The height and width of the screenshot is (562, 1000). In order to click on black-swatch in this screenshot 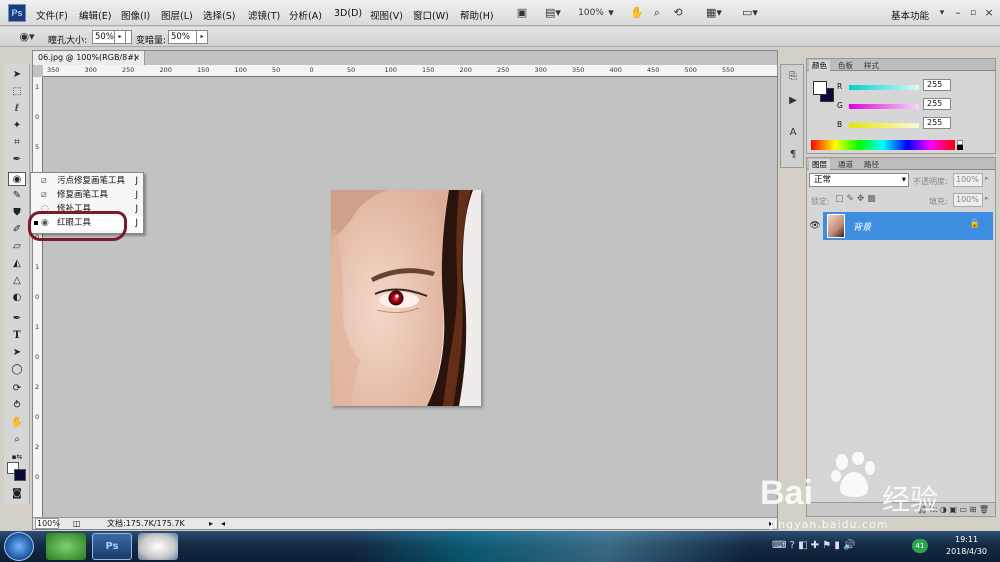, I will do `click(960, 147)`.